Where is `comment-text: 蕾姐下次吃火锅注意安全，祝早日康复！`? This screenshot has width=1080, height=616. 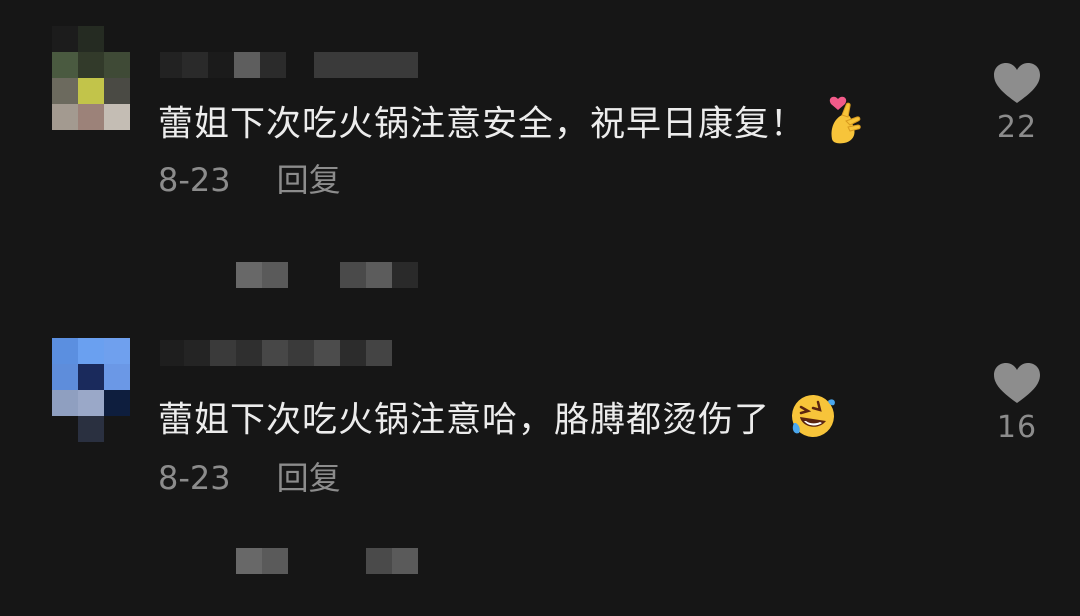 comment-text: 蕾姐下次吃火锅注意安全，祝早日康复！ is located at coordinates (512, 125).